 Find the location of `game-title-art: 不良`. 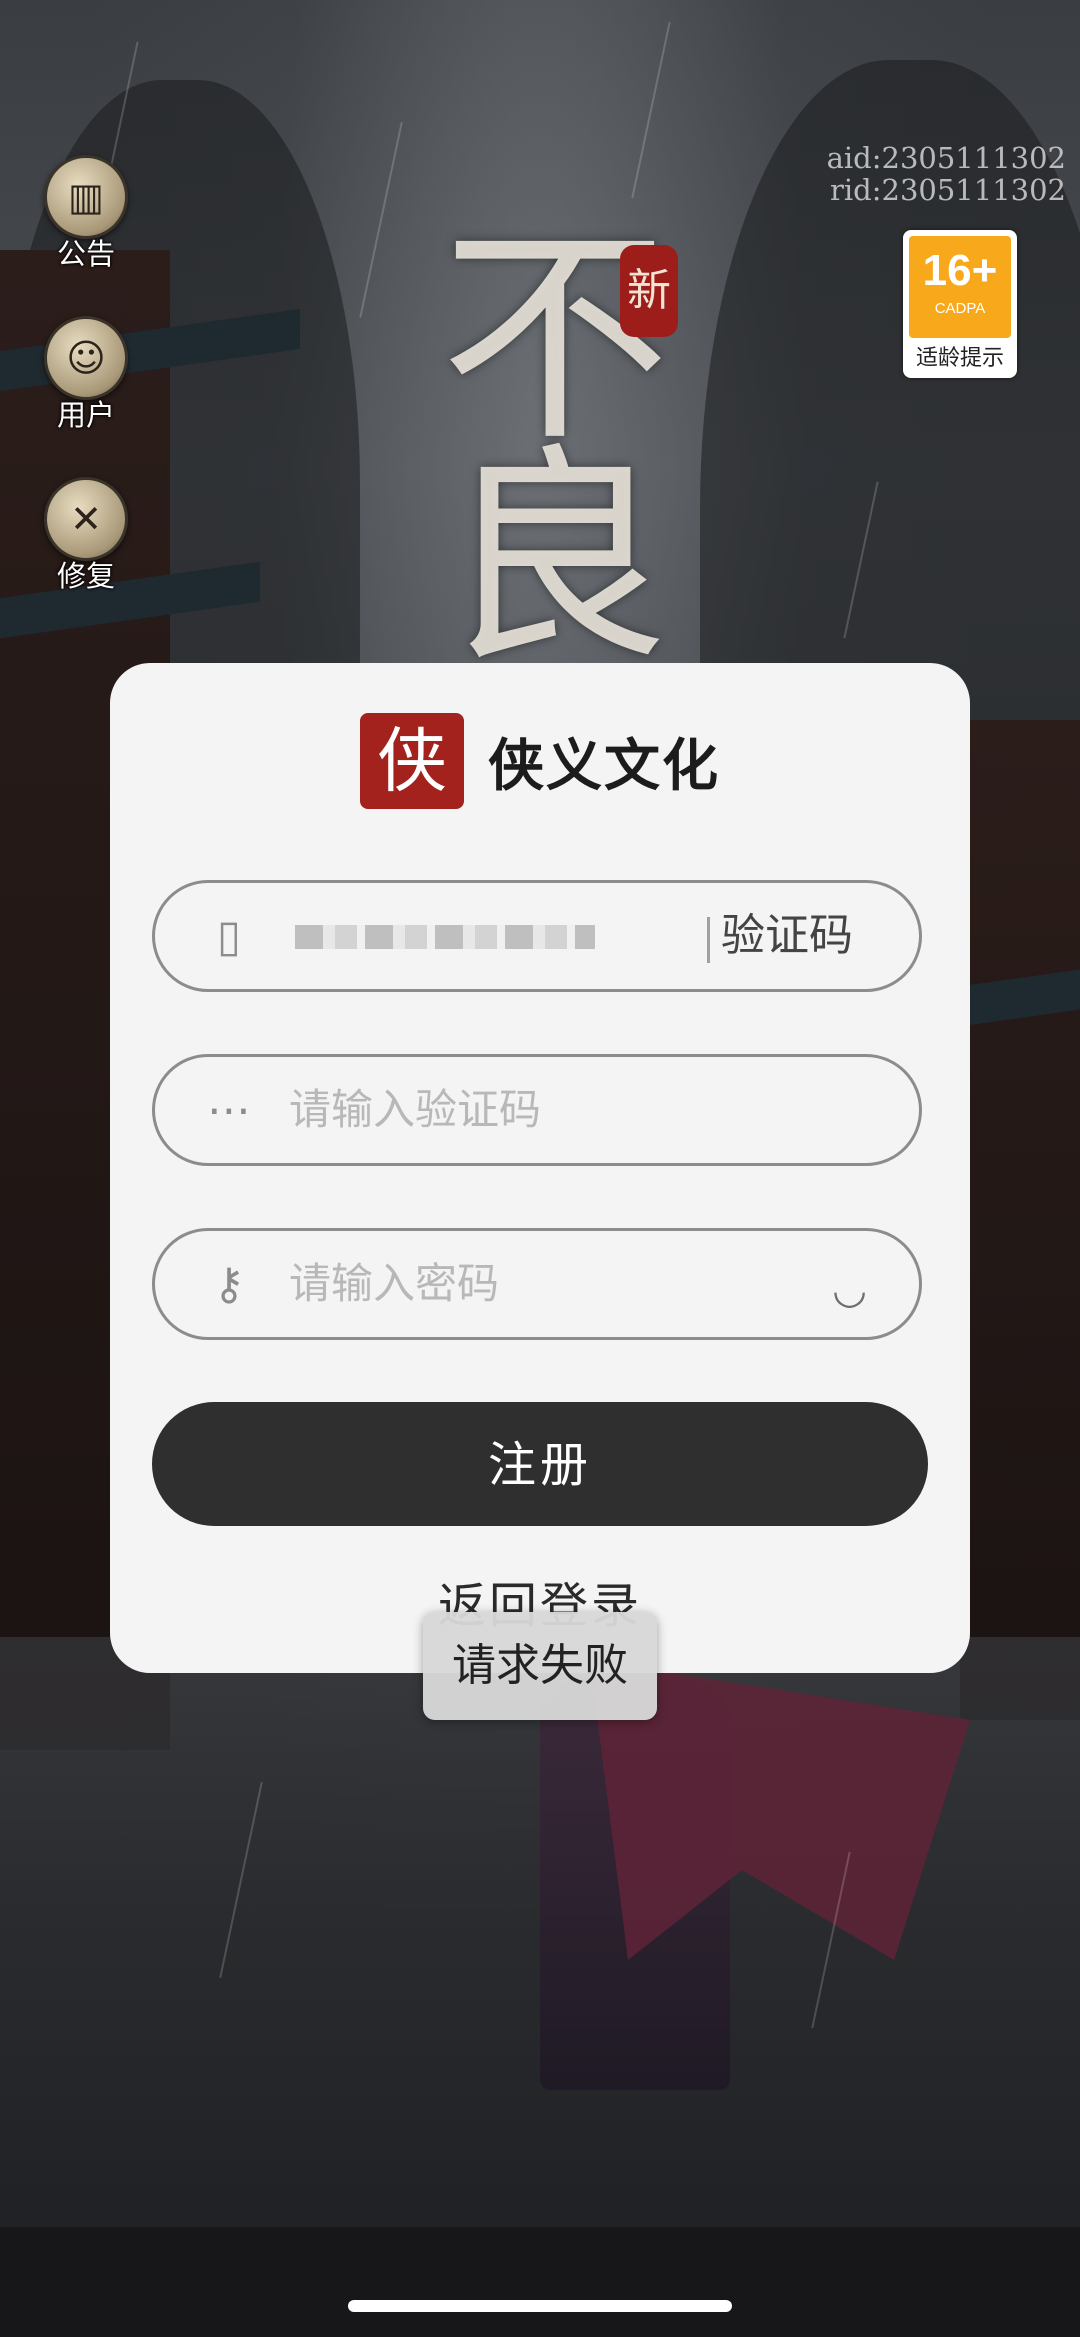

game-title-art: 不良 is located at coordinates (555, 449).